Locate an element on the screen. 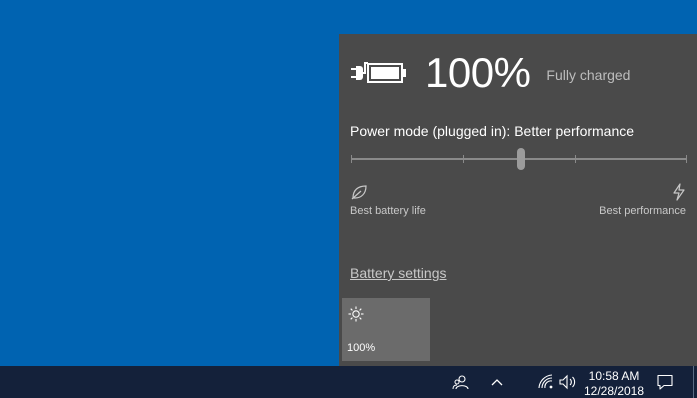 This screenshot has width=697, height=398. clock-time: 10:58 AM is located at coordinates (614, 376).